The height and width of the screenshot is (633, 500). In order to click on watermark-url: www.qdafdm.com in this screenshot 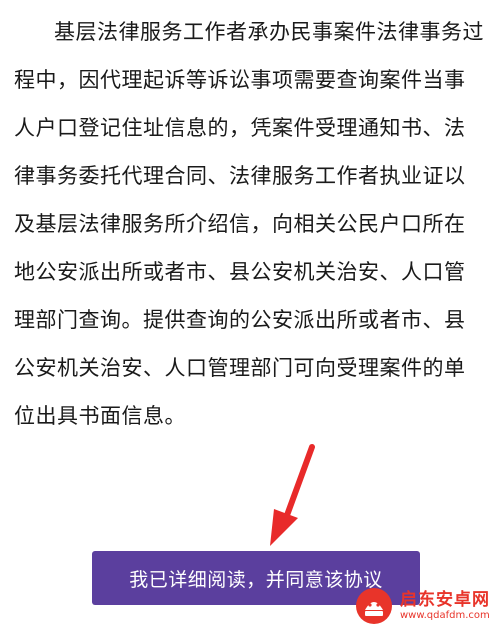, I will do `click(445, 615)`.